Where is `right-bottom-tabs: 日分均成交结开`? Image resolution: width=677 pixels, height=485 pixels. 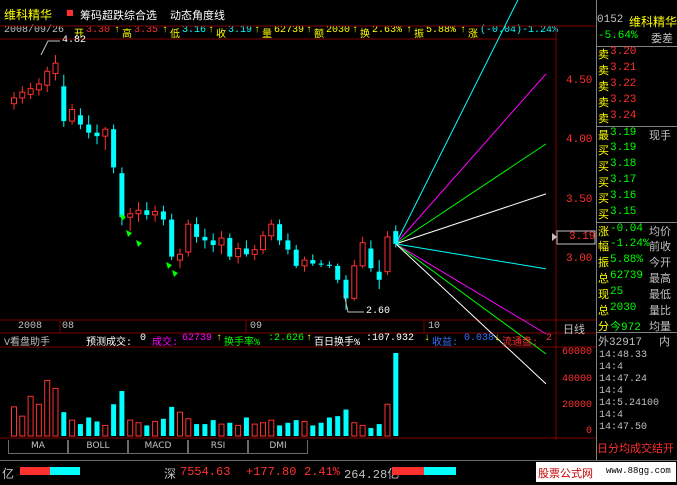 right-bottom-tabs: 日分均成交结开 is located at coordinates (635, 448).